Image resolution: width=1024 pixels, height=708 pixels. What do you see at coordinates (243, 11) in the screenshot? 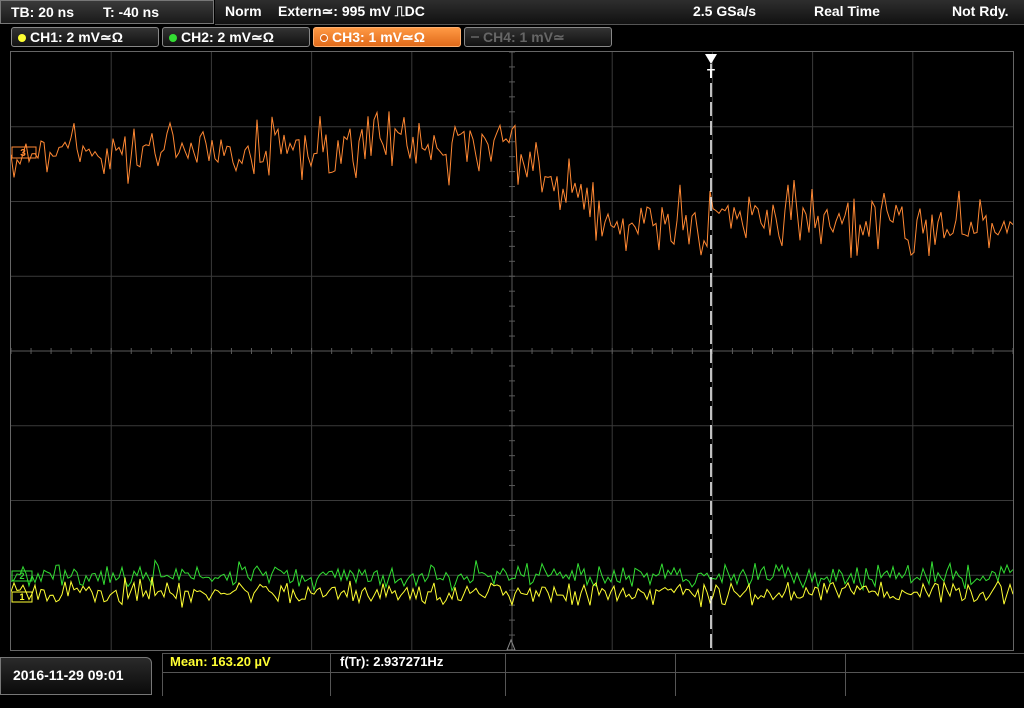
I see `trigger-mode: Norm` at bounding box center [243, 11].